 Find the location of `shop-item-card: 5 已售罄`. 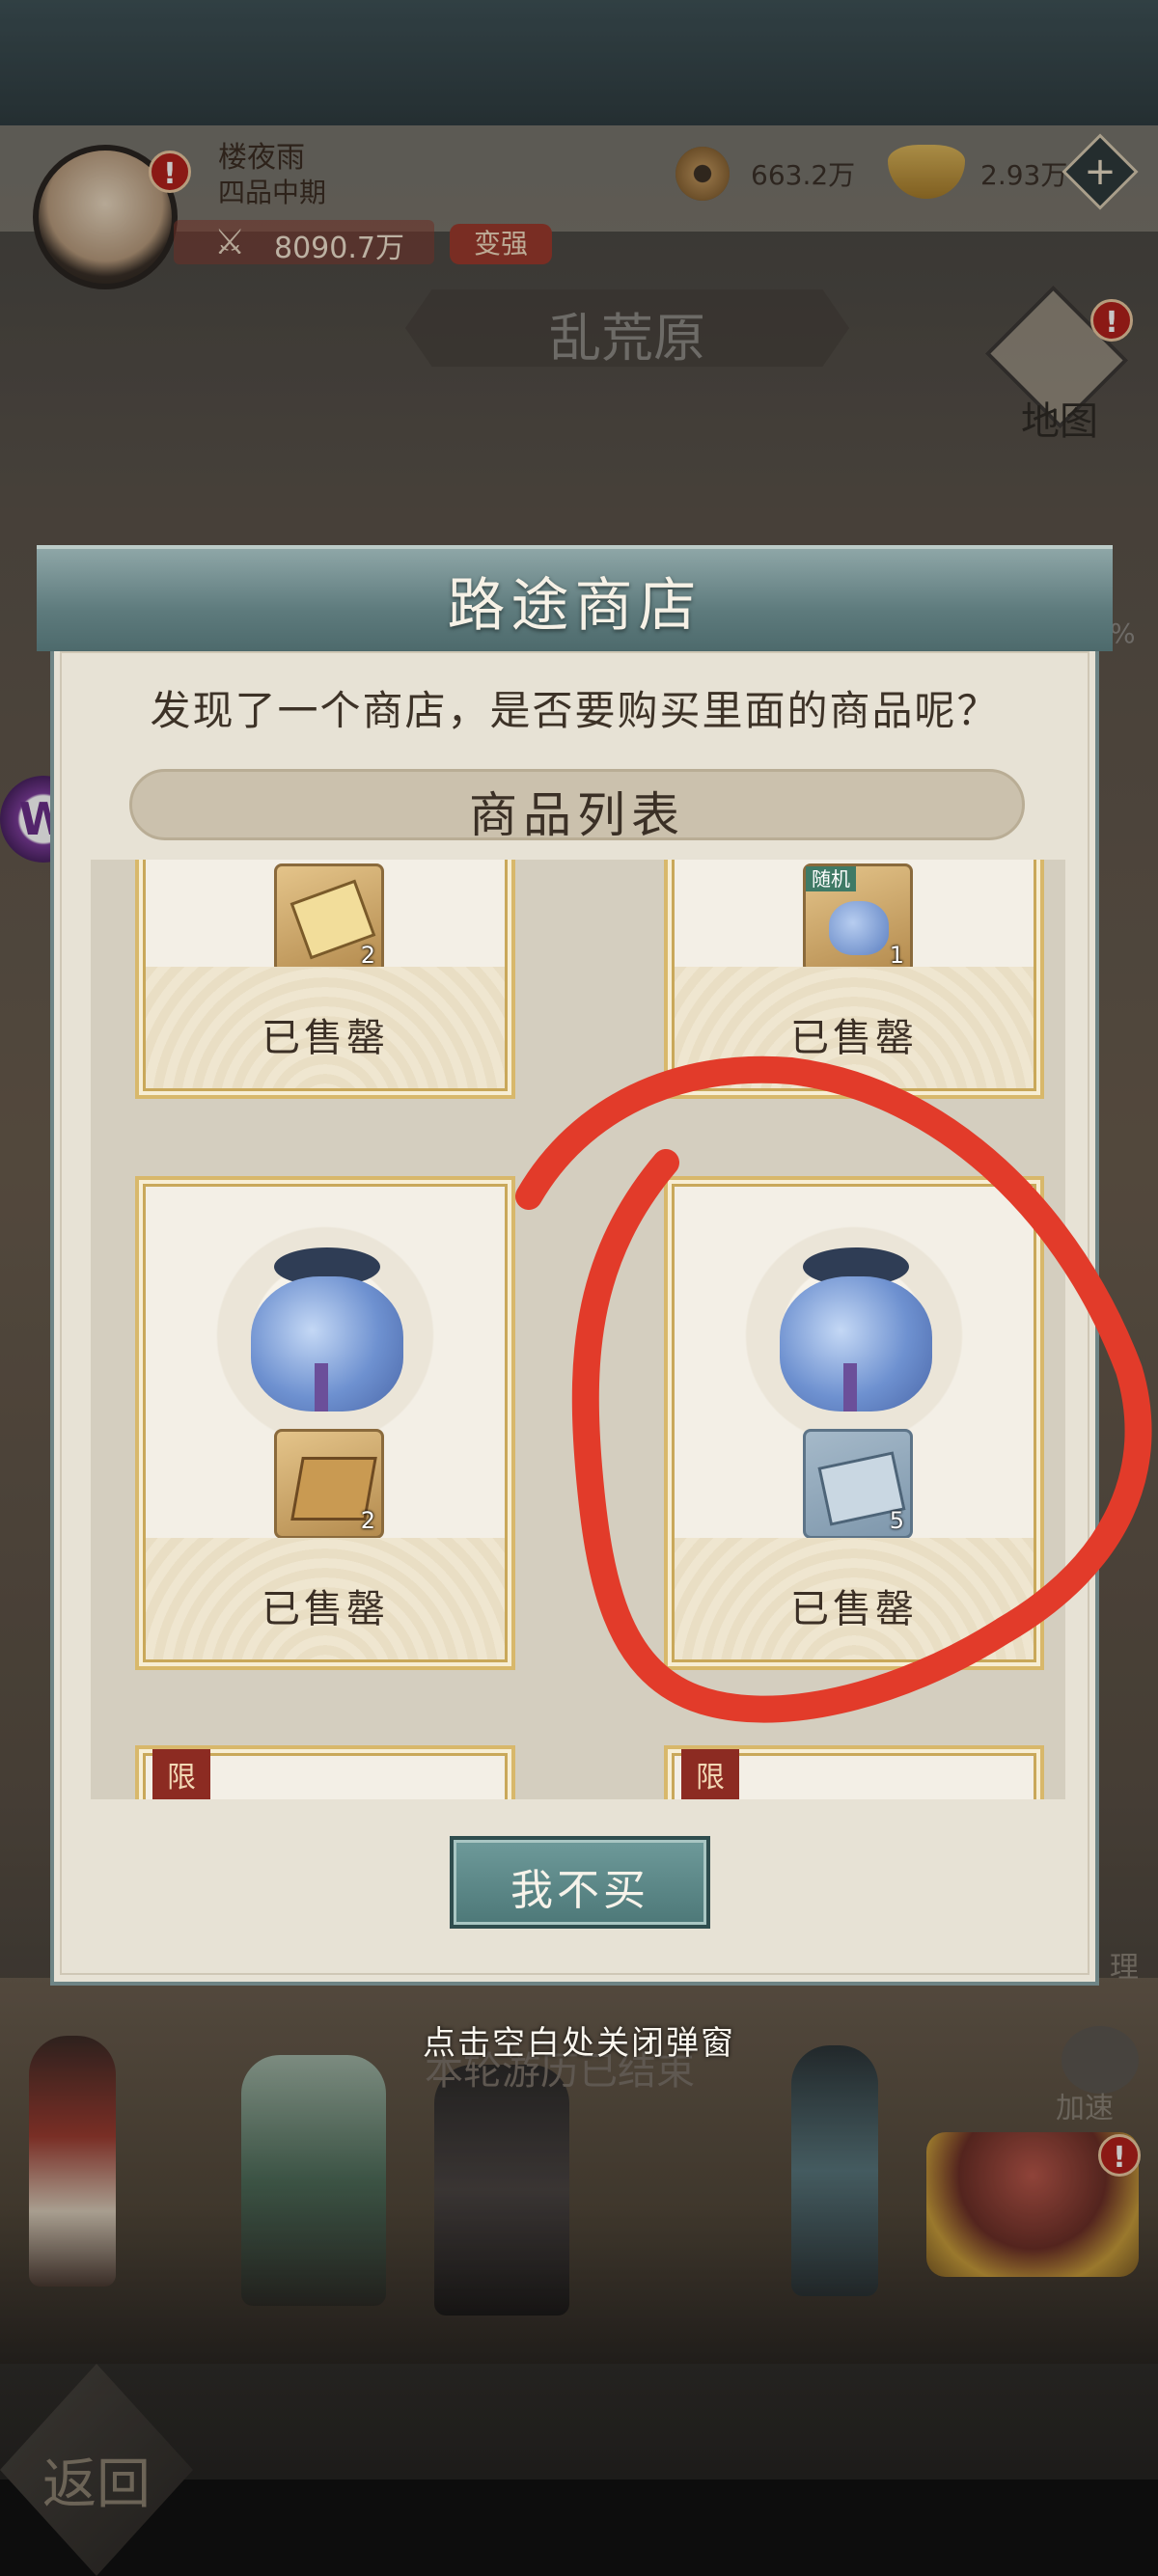

shop-item-card: 5 已售罄 is located at coordinates (854, 1423).